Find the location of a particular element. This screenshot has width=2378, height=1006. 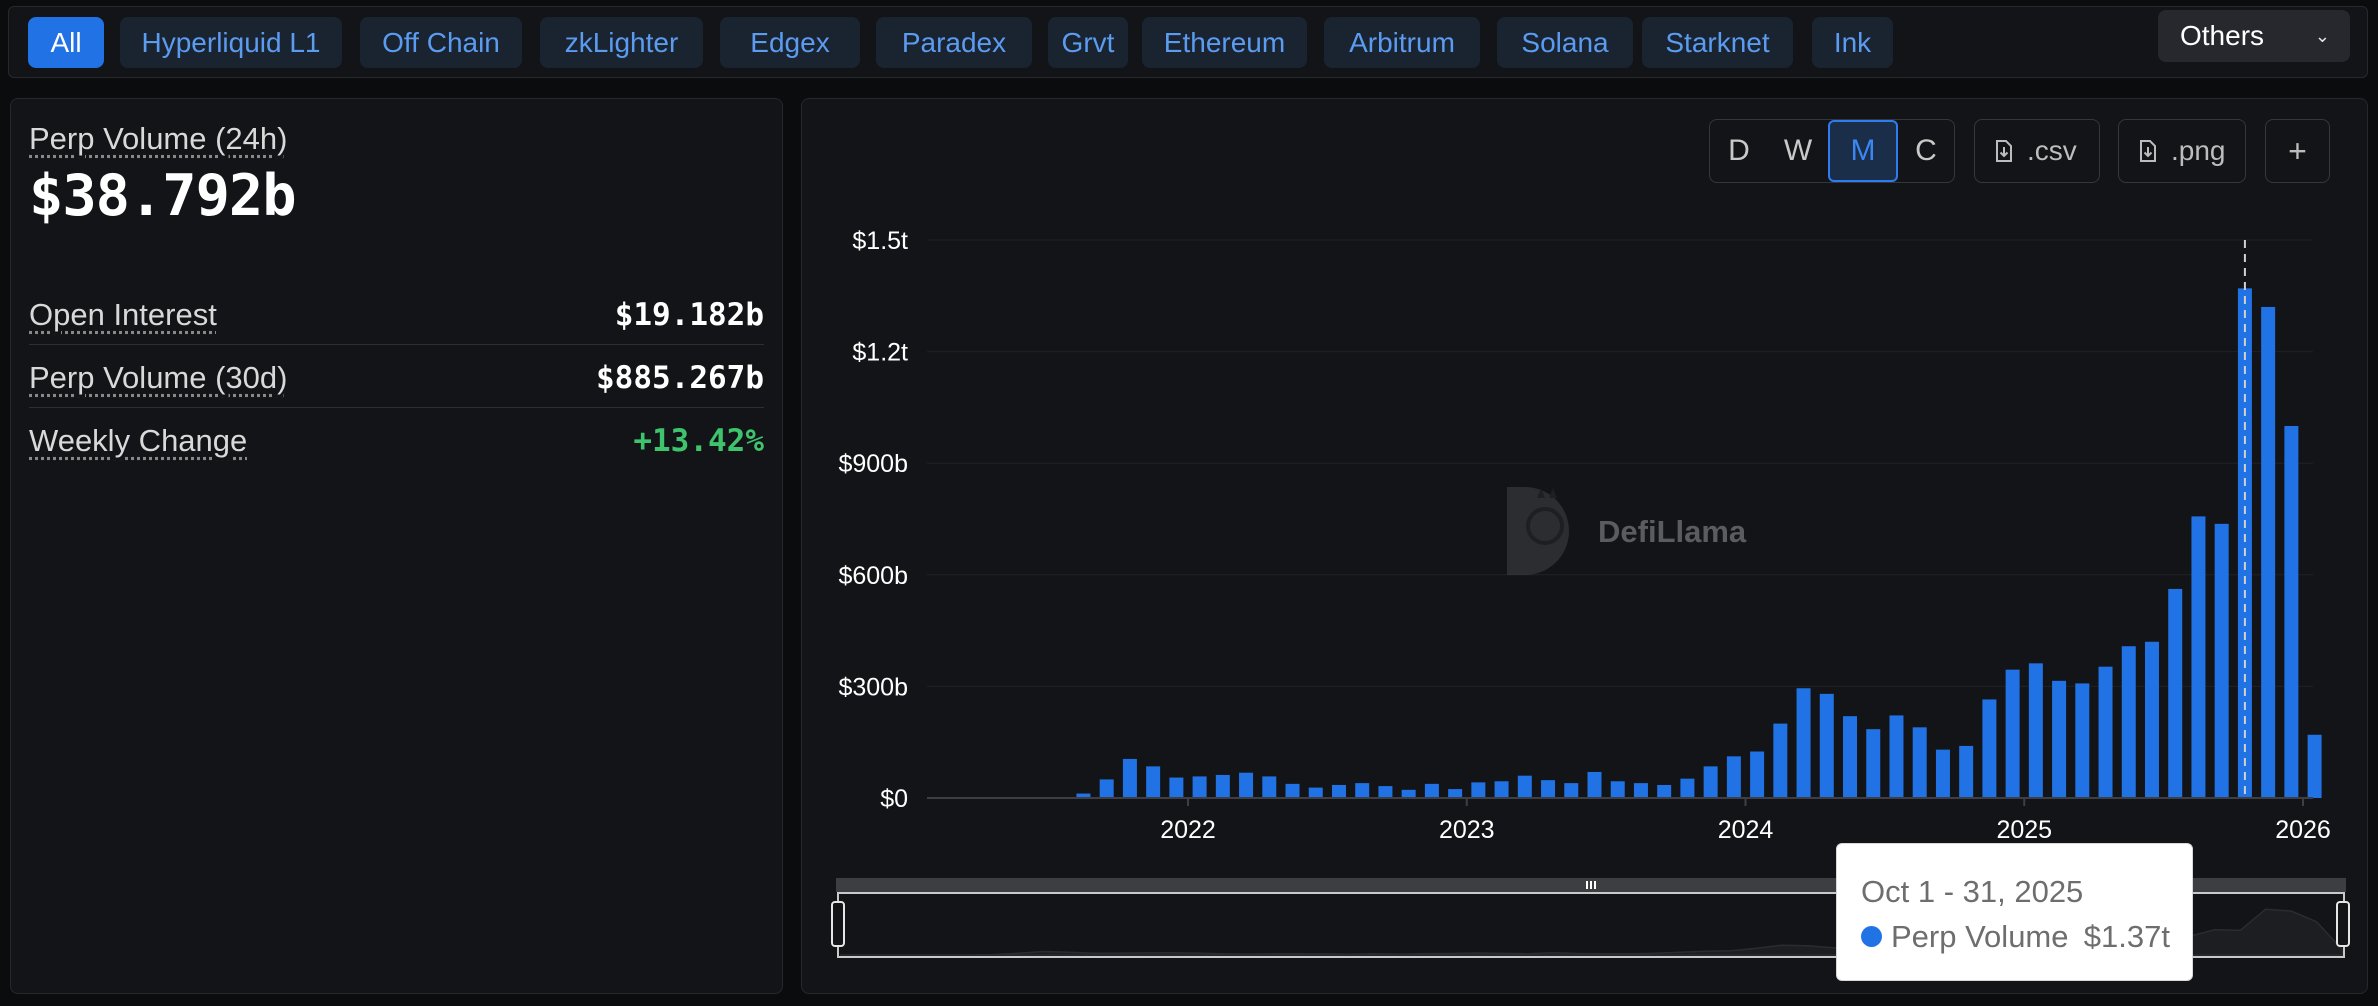

weekly-change-value: +13.42% is located at coordinates (698, 441).